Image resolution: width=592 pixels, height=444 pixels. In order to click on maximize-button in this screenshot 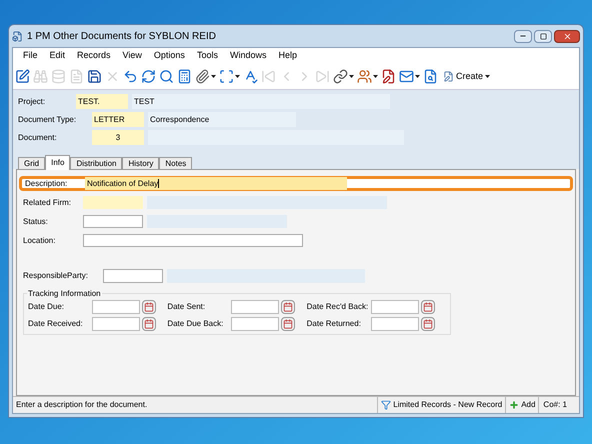, I will do `click(543, 36)`.